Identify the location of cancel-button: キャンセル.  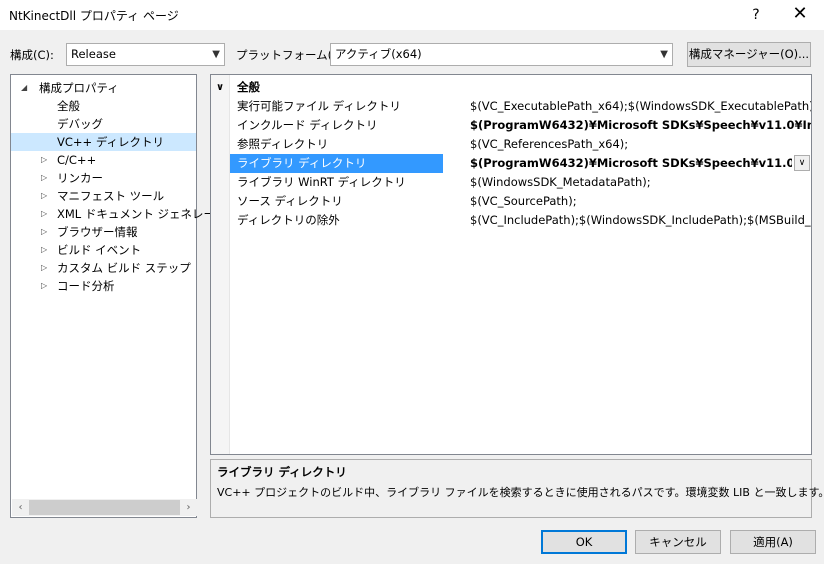
(678, 542).